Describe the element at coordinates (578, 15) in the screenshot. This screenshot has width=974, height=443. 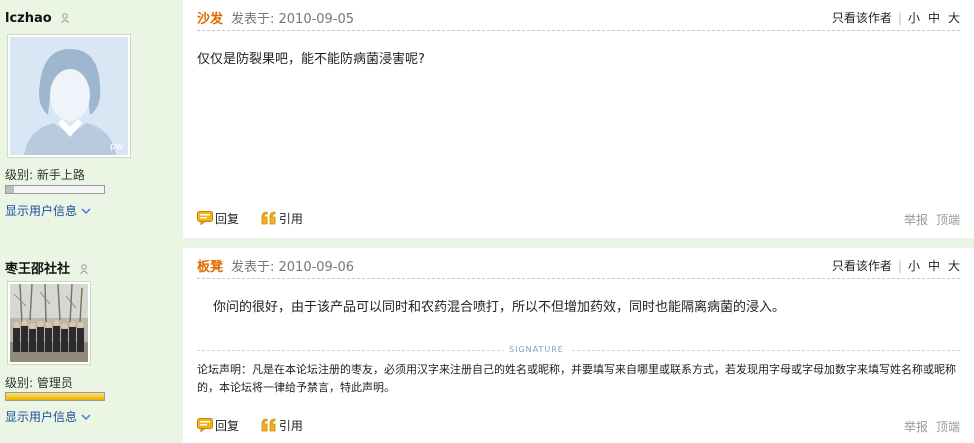
I see `post-header: 沙发 发表于: 2010-09-05 只看该作者 | 小中大` at that location.